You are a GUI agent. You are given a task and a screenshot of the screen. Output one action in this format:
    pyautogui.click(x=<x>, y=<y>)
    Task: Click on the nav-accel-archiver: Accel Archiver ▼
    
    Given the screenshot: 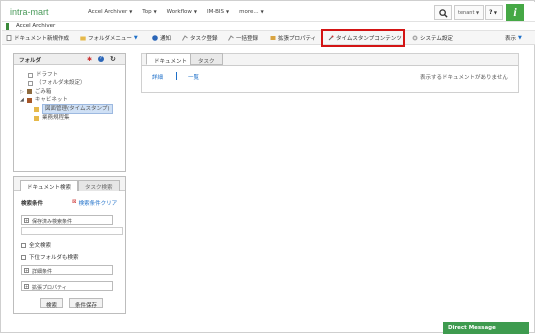 What is the action you would take?
    pyautogui.click(x=110, y=12)
    